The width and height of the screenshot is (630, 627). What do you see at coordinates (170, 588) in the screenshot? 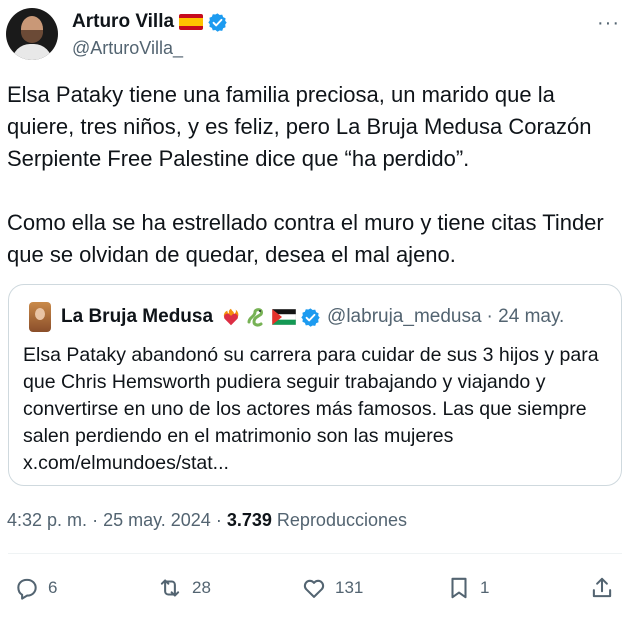
I see `repost-icon` at bounding box center [170, 588].